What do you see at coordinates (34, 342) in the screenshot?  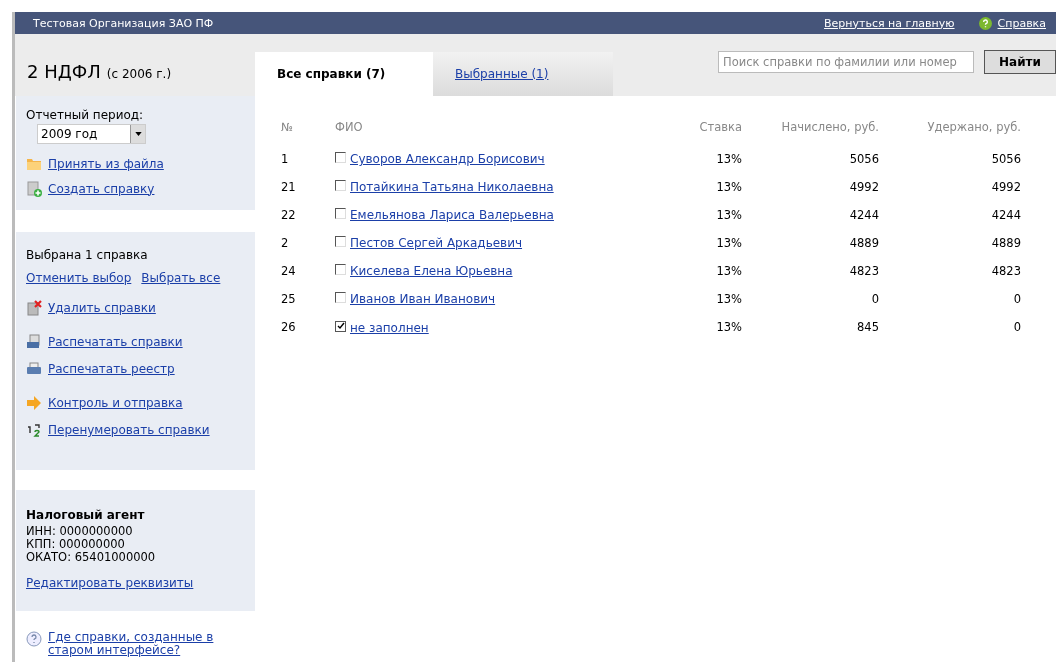 I see `print-document-icon` at bounding box center [34, 342].